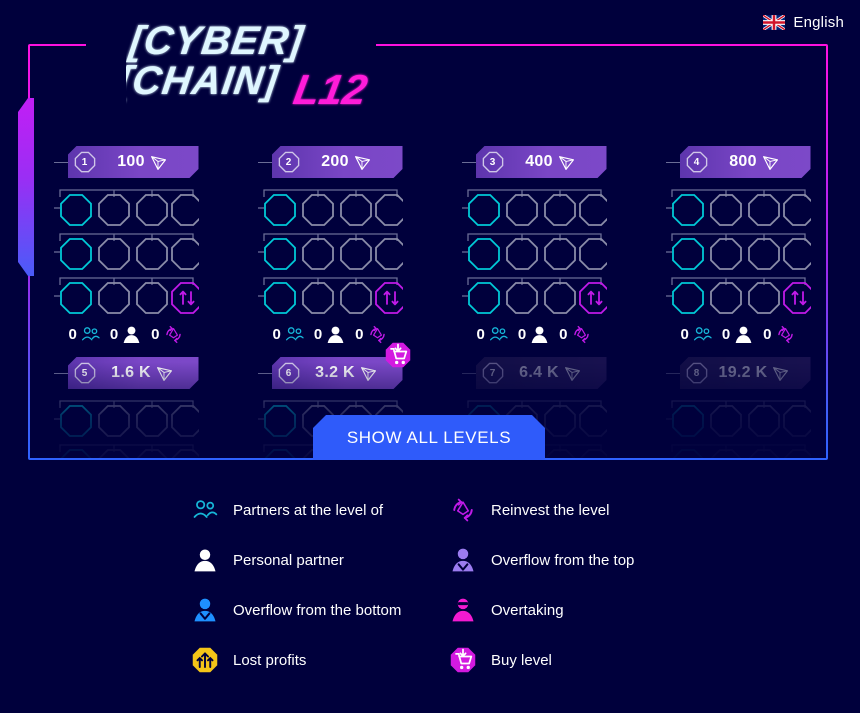 The width and height of the screenshot is (860, 713). Describe the element at coordinates (463, 560) in the screenshot. I see `overflow-top-icon` at that location.